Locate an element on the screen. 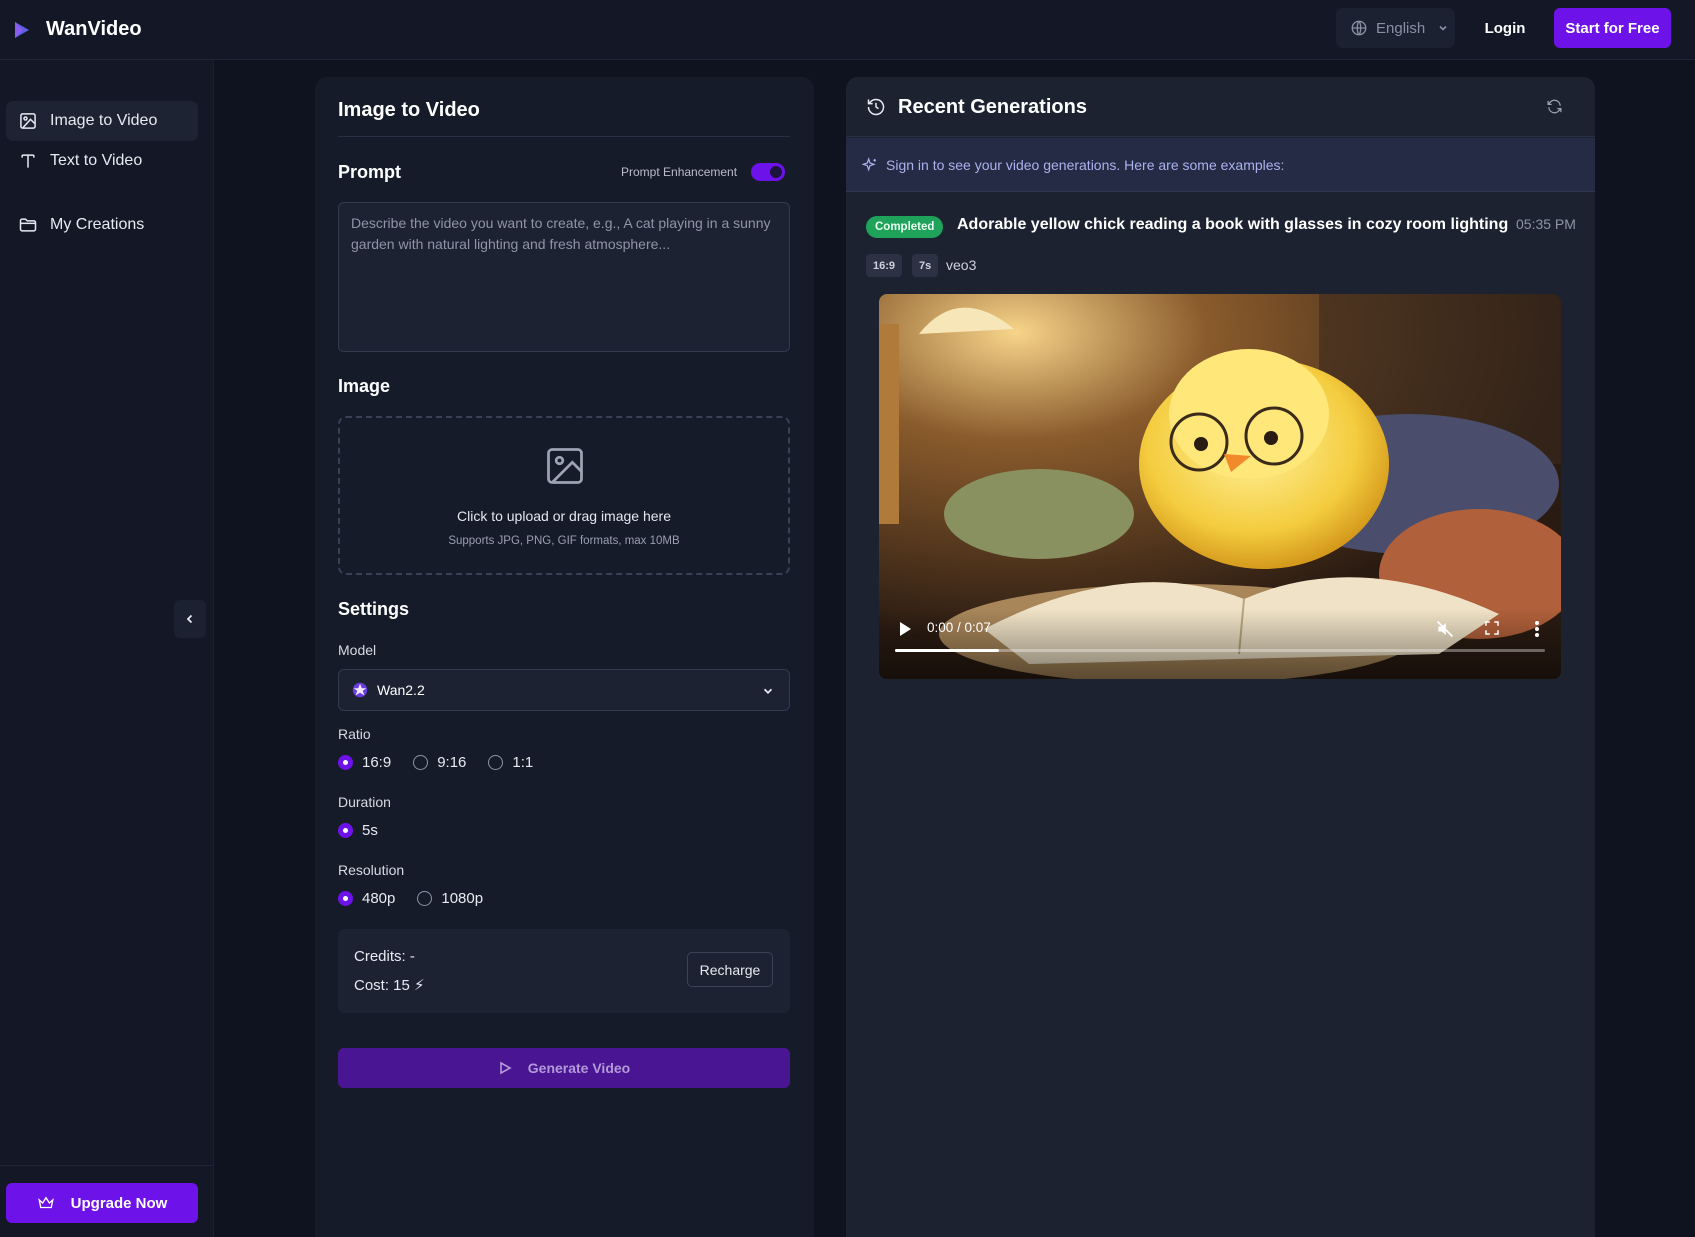  status-badge: Completed is located at coordinates (905, 227).